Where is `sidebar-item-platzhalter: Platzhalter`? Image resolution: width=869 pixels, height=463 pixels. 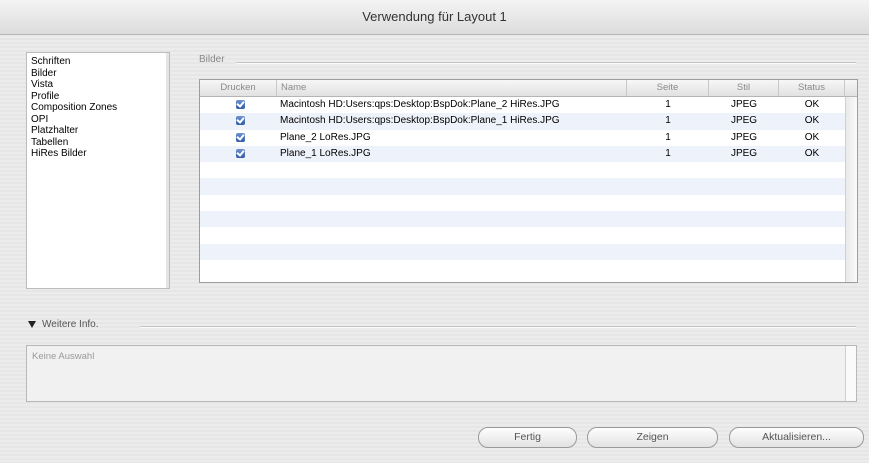
sidebar-item-platzhalter: Platzhalter is located at coordinates (100, 131).